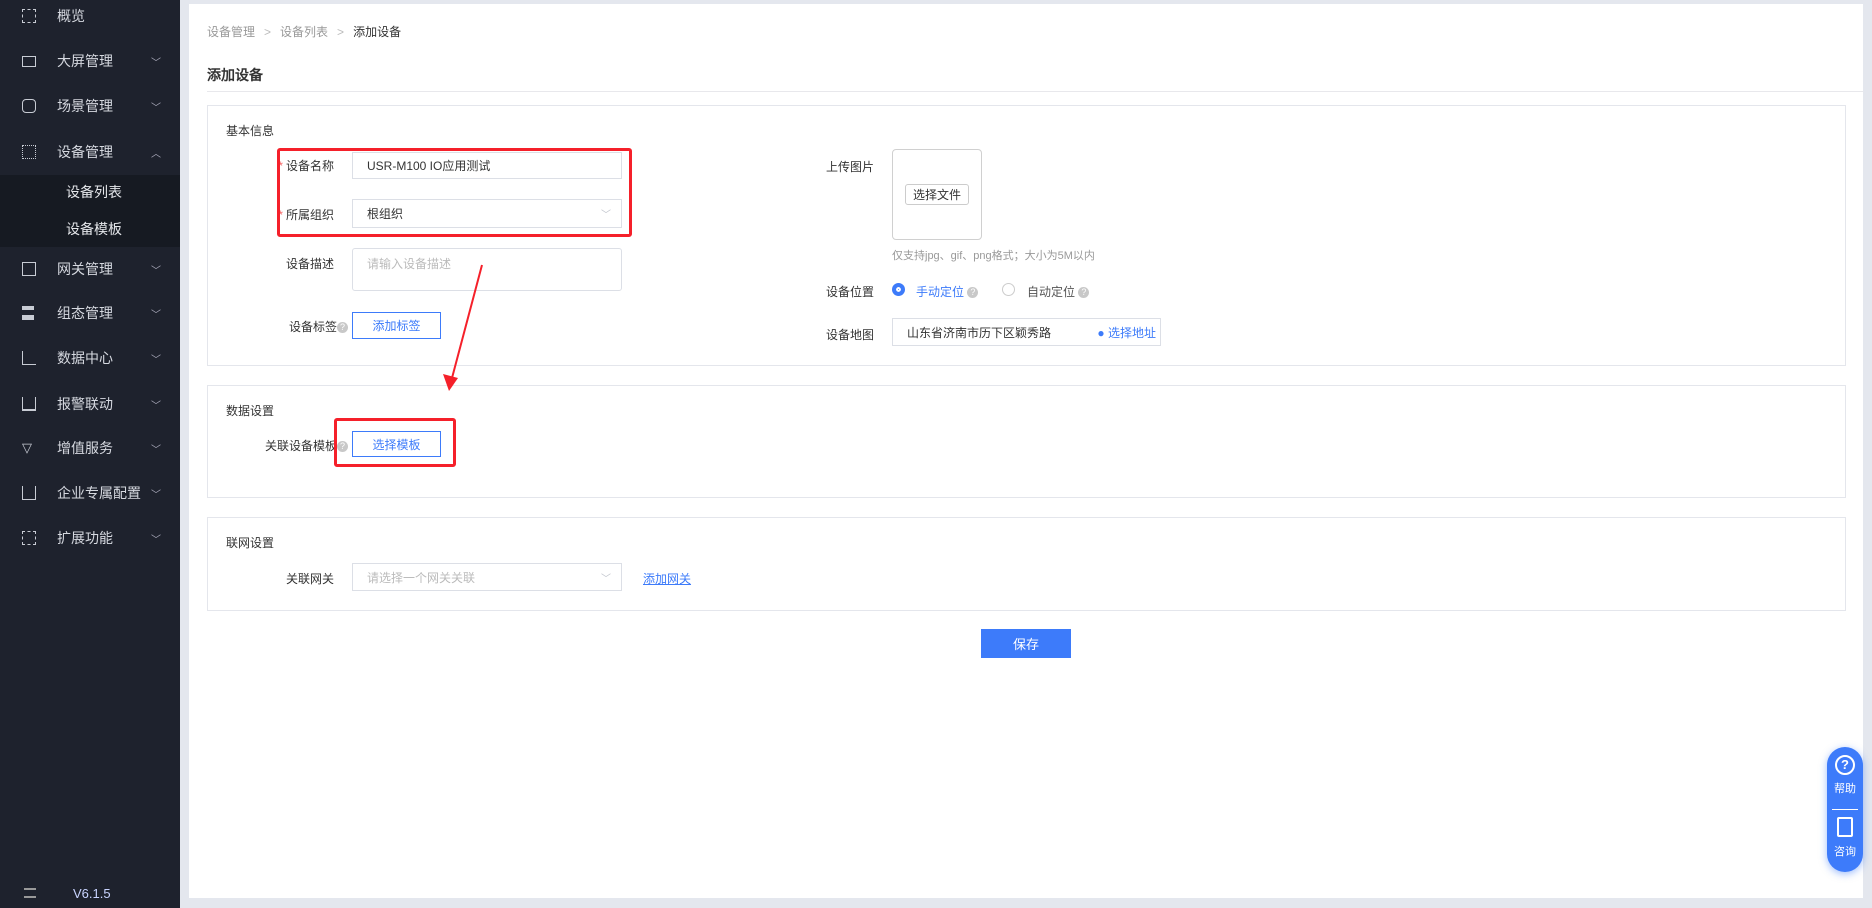 This screenshot has width=1872, height=908. Describe the element at coordinates (1845, 775) in the screenshot. I see `help-button: ? 帮助` at that location.